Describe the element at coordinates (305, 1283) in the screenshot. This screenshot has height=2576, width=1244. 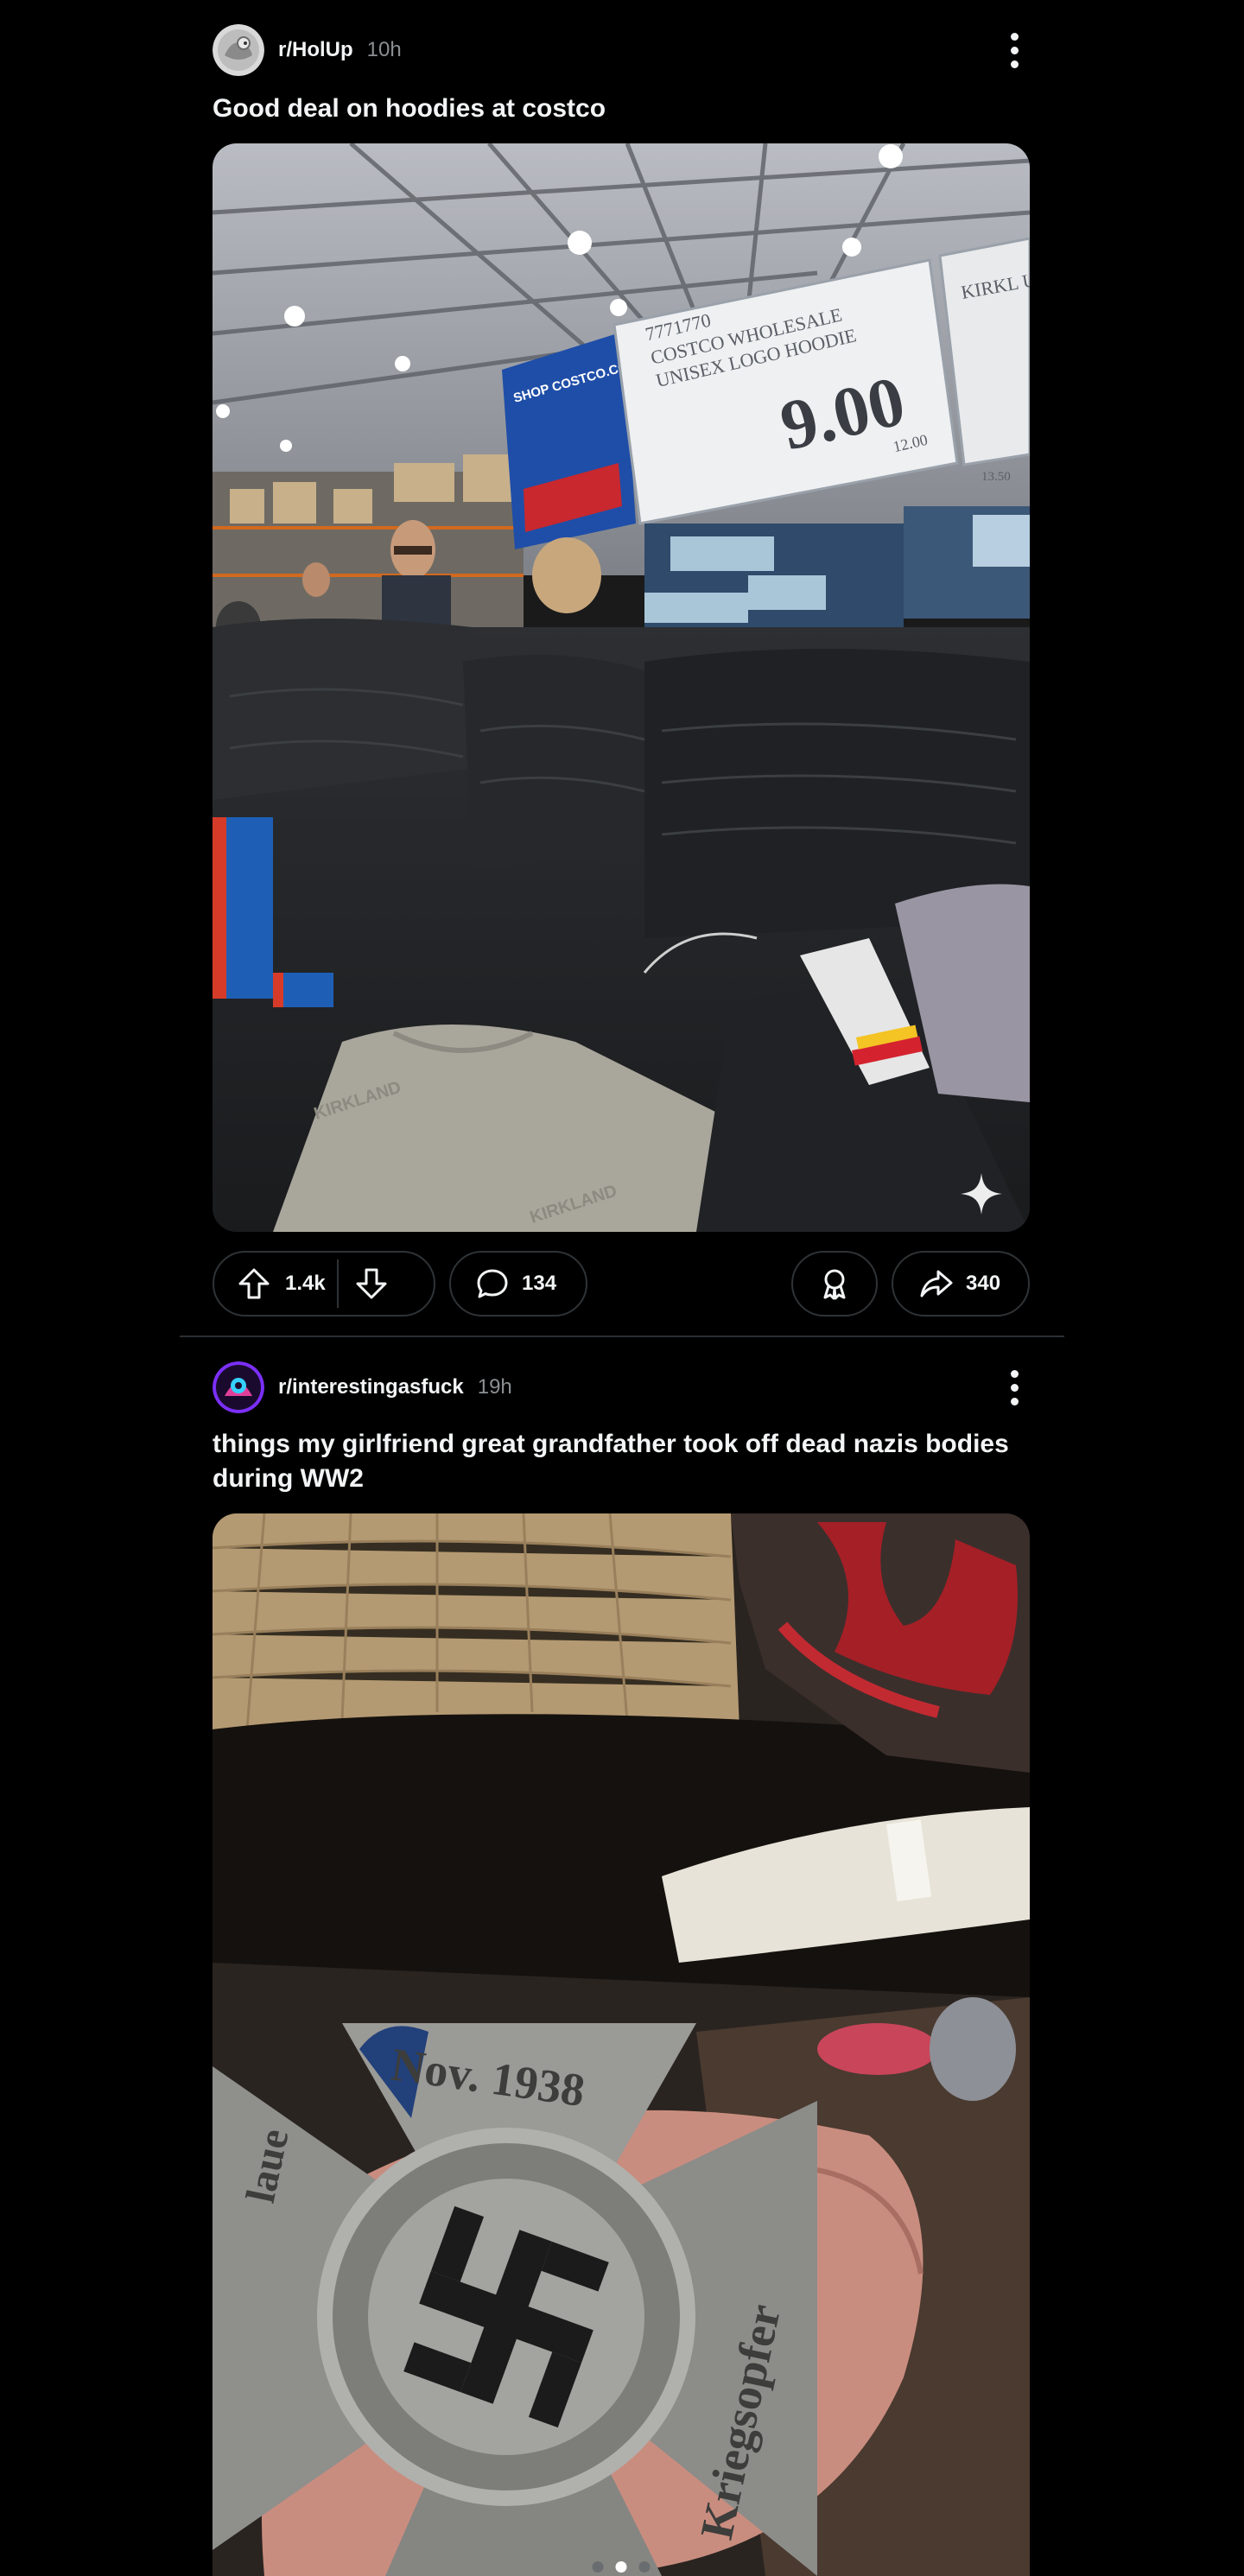
I see `vote-score: 1.4k` at that location.